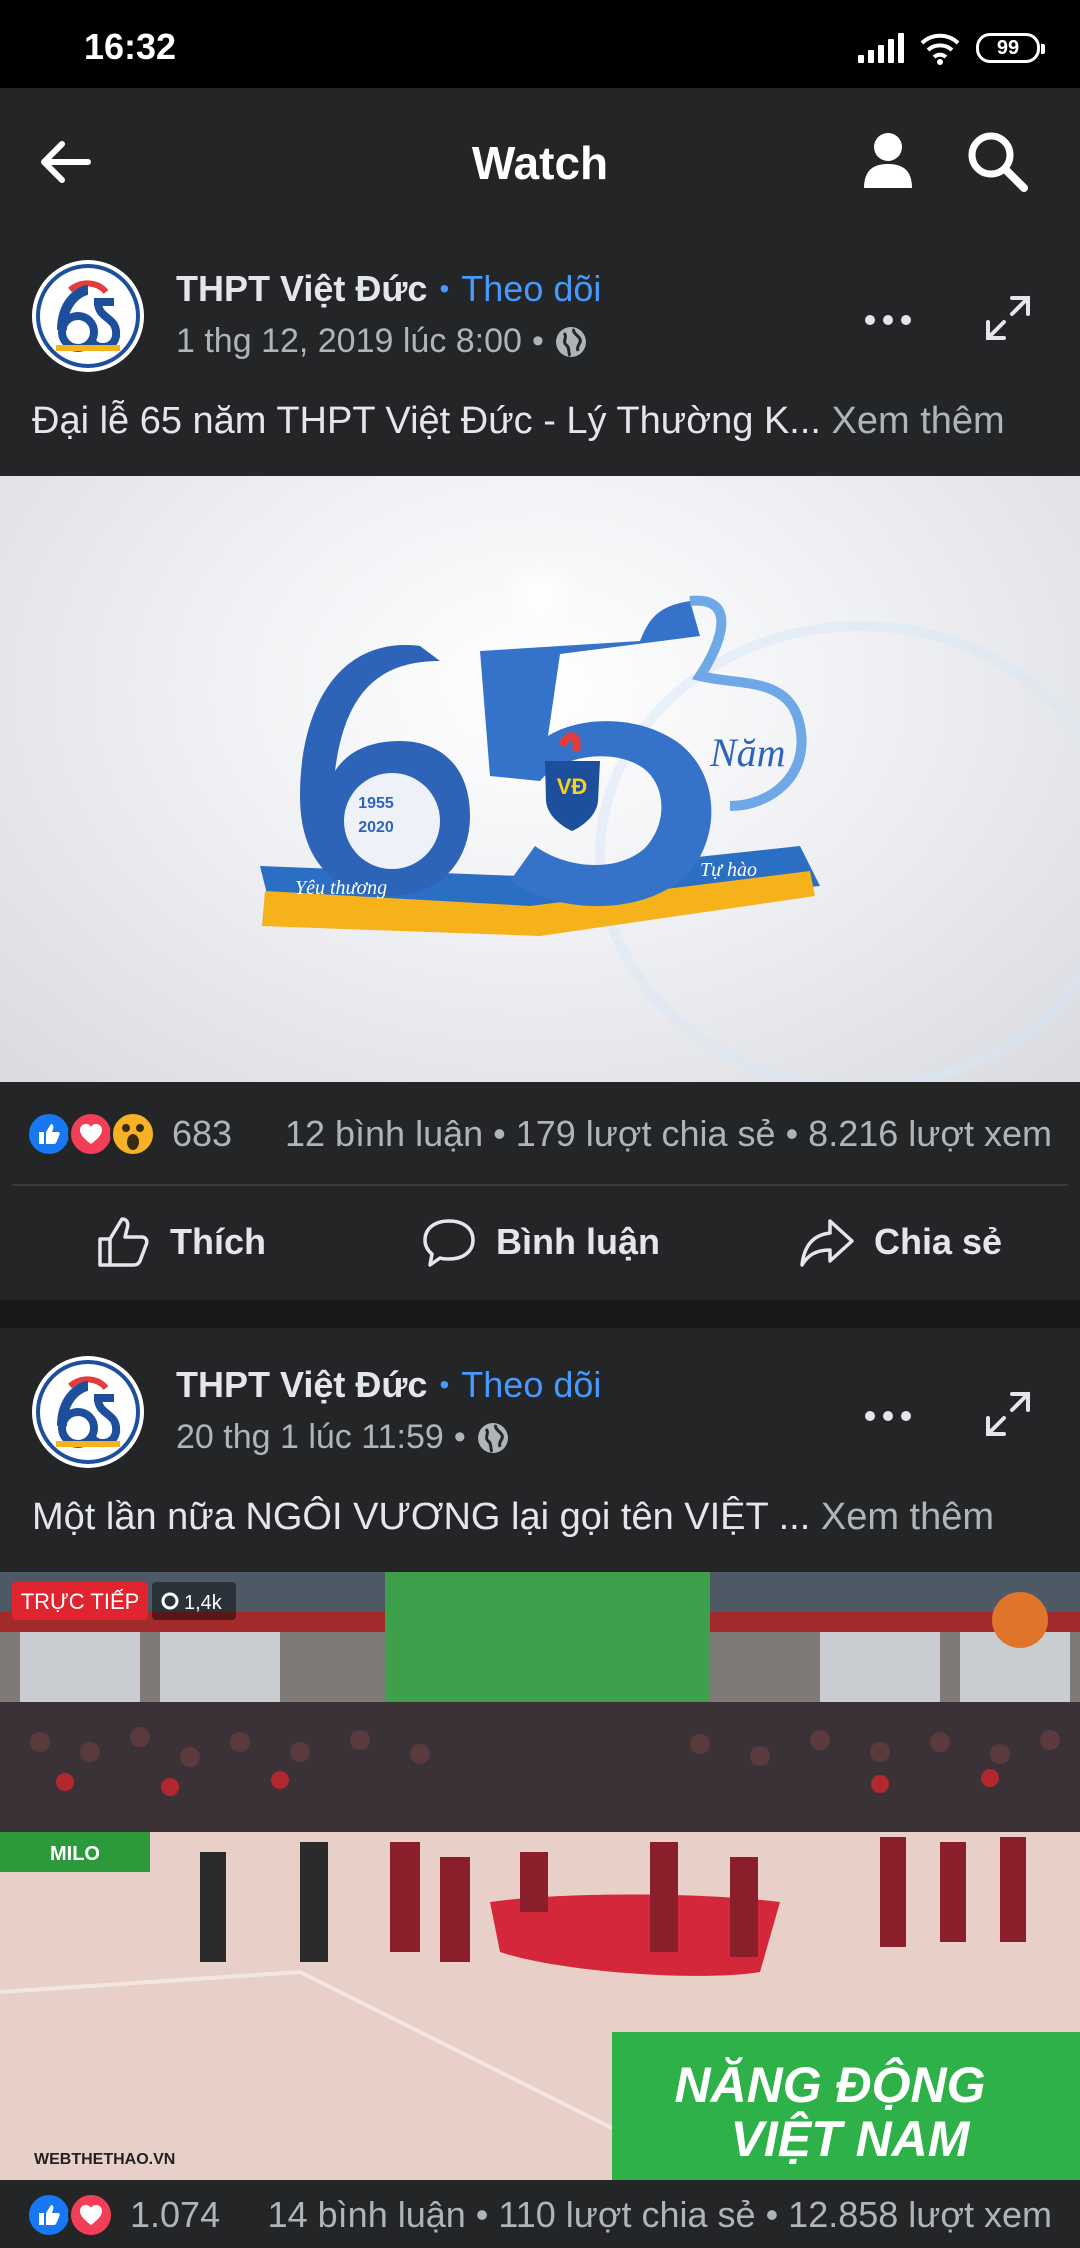 The width and height of the screenshot is (1080, 2248). I want to click on app-header: Watch, so click(540, 160).